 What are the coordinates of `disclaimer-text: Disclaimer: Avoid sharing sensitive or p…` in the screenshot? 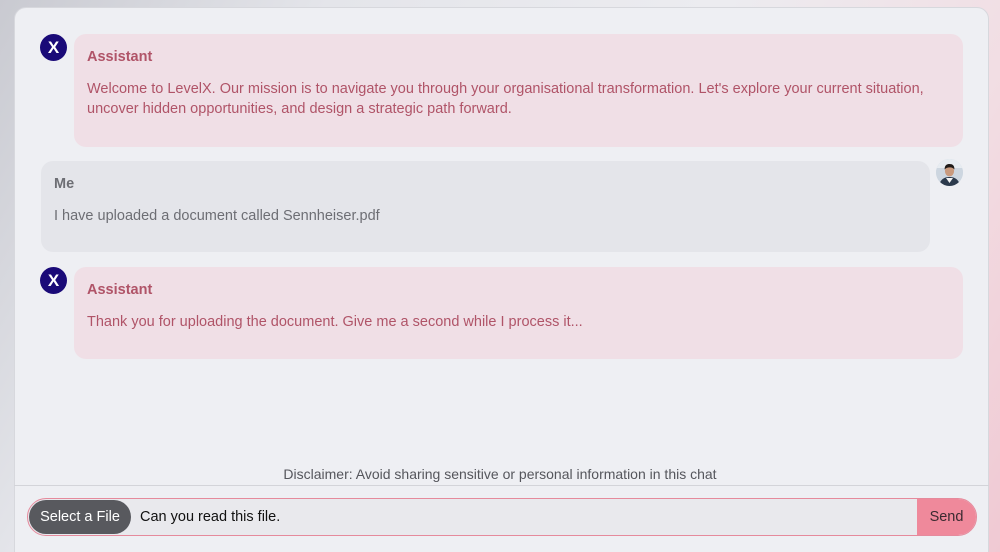 It's located at (500, 474).